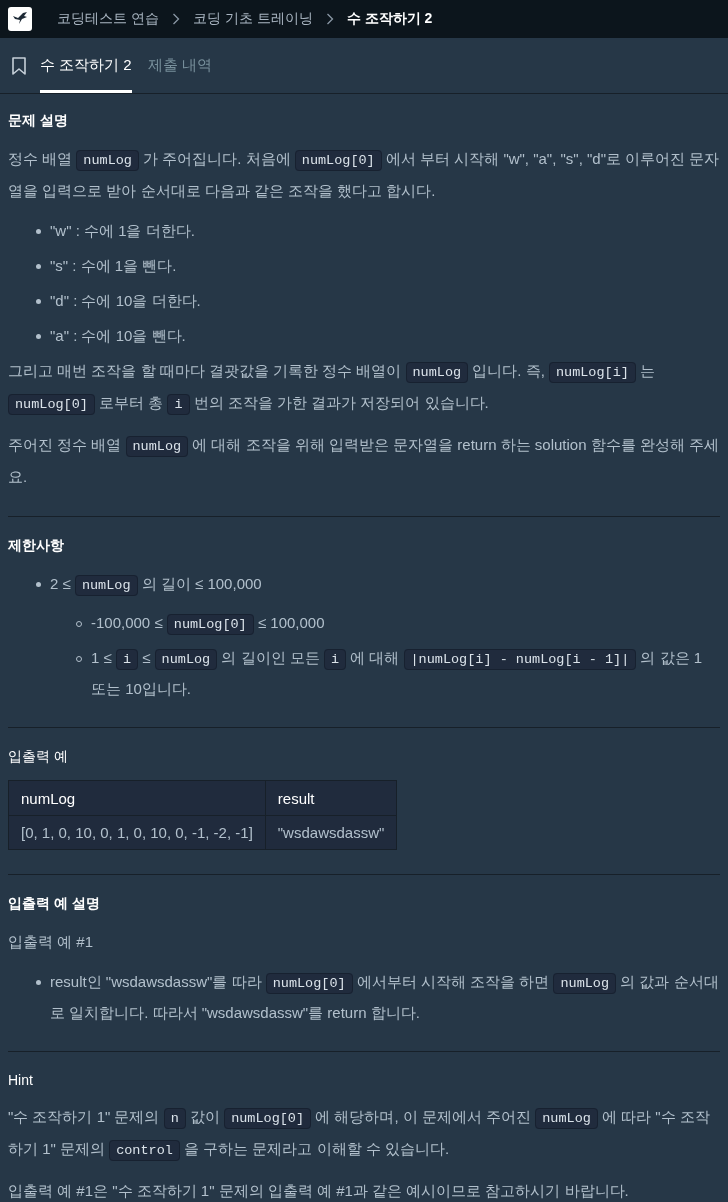 Image resolution: width=728 pixels, height=1202 pixels. Describe the element at coordinates (331, 832) in the screenshot. I see `table-cell: "wsdawsdassw"` at that location.